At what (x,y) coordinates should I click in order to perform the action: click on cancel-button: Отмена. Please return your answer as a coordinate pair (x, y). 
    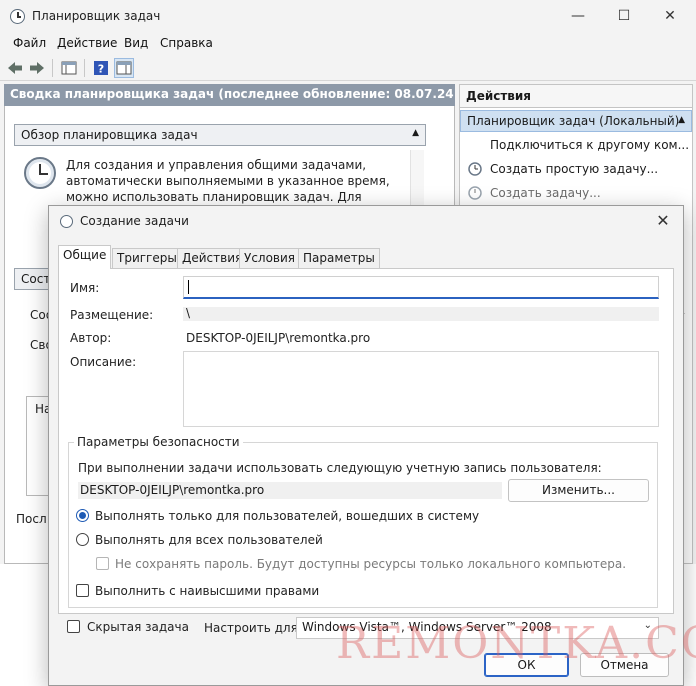
    Looking at the image, I should click on (624, 665).